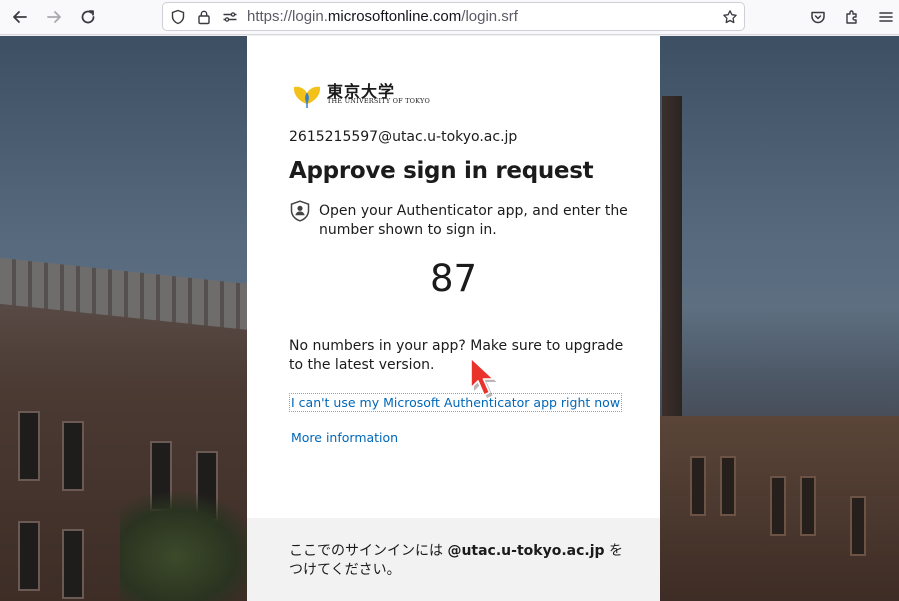 This screenshot has height=601, width=899. What do you see at coordinates (360, 93) in the screenshot?
I see `university-logo: 東京大学 THE UNIVERSITY OF TOKYO` at bounding box center [360, 93].